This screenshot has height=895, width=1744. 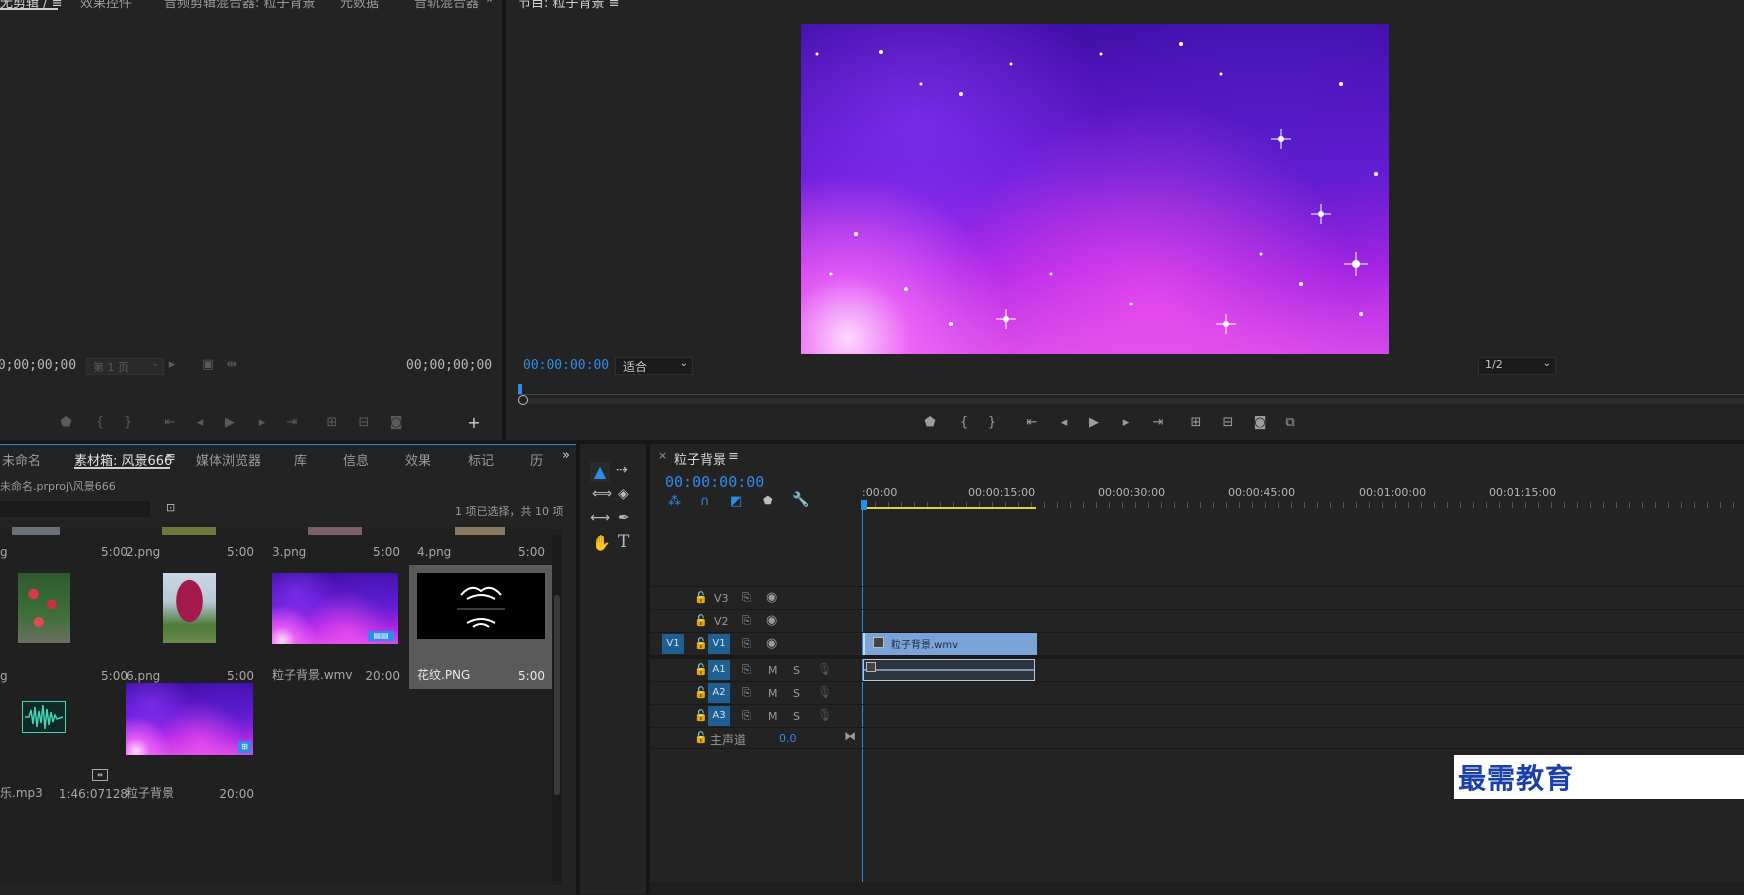 What do you see at coordinates (719, 716) in the screenshot?
I see `track-label-a3: A3` at bounding box center [719, 716].